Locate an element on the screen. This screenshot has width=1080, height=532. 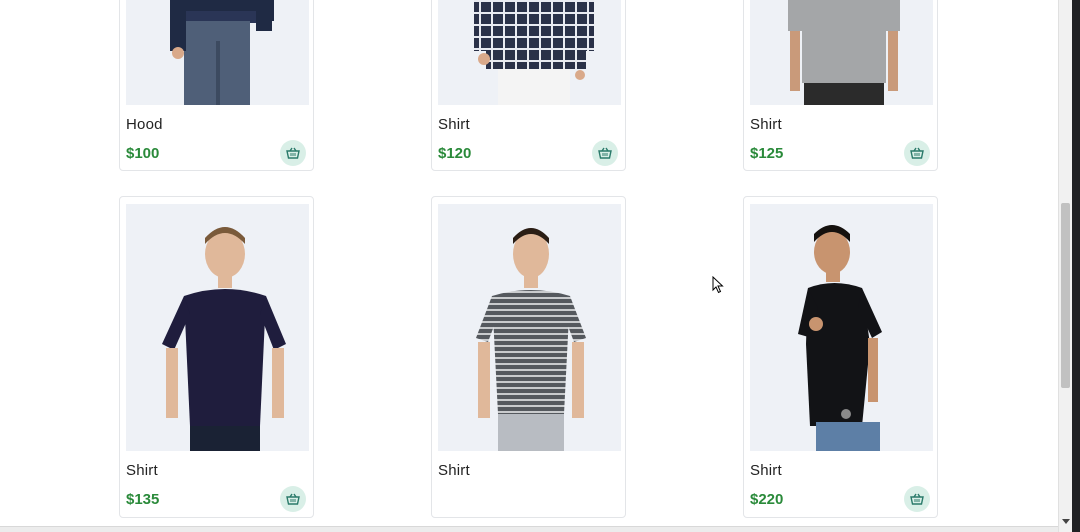
product-card: Shirt is located at coordinates (528, 357).